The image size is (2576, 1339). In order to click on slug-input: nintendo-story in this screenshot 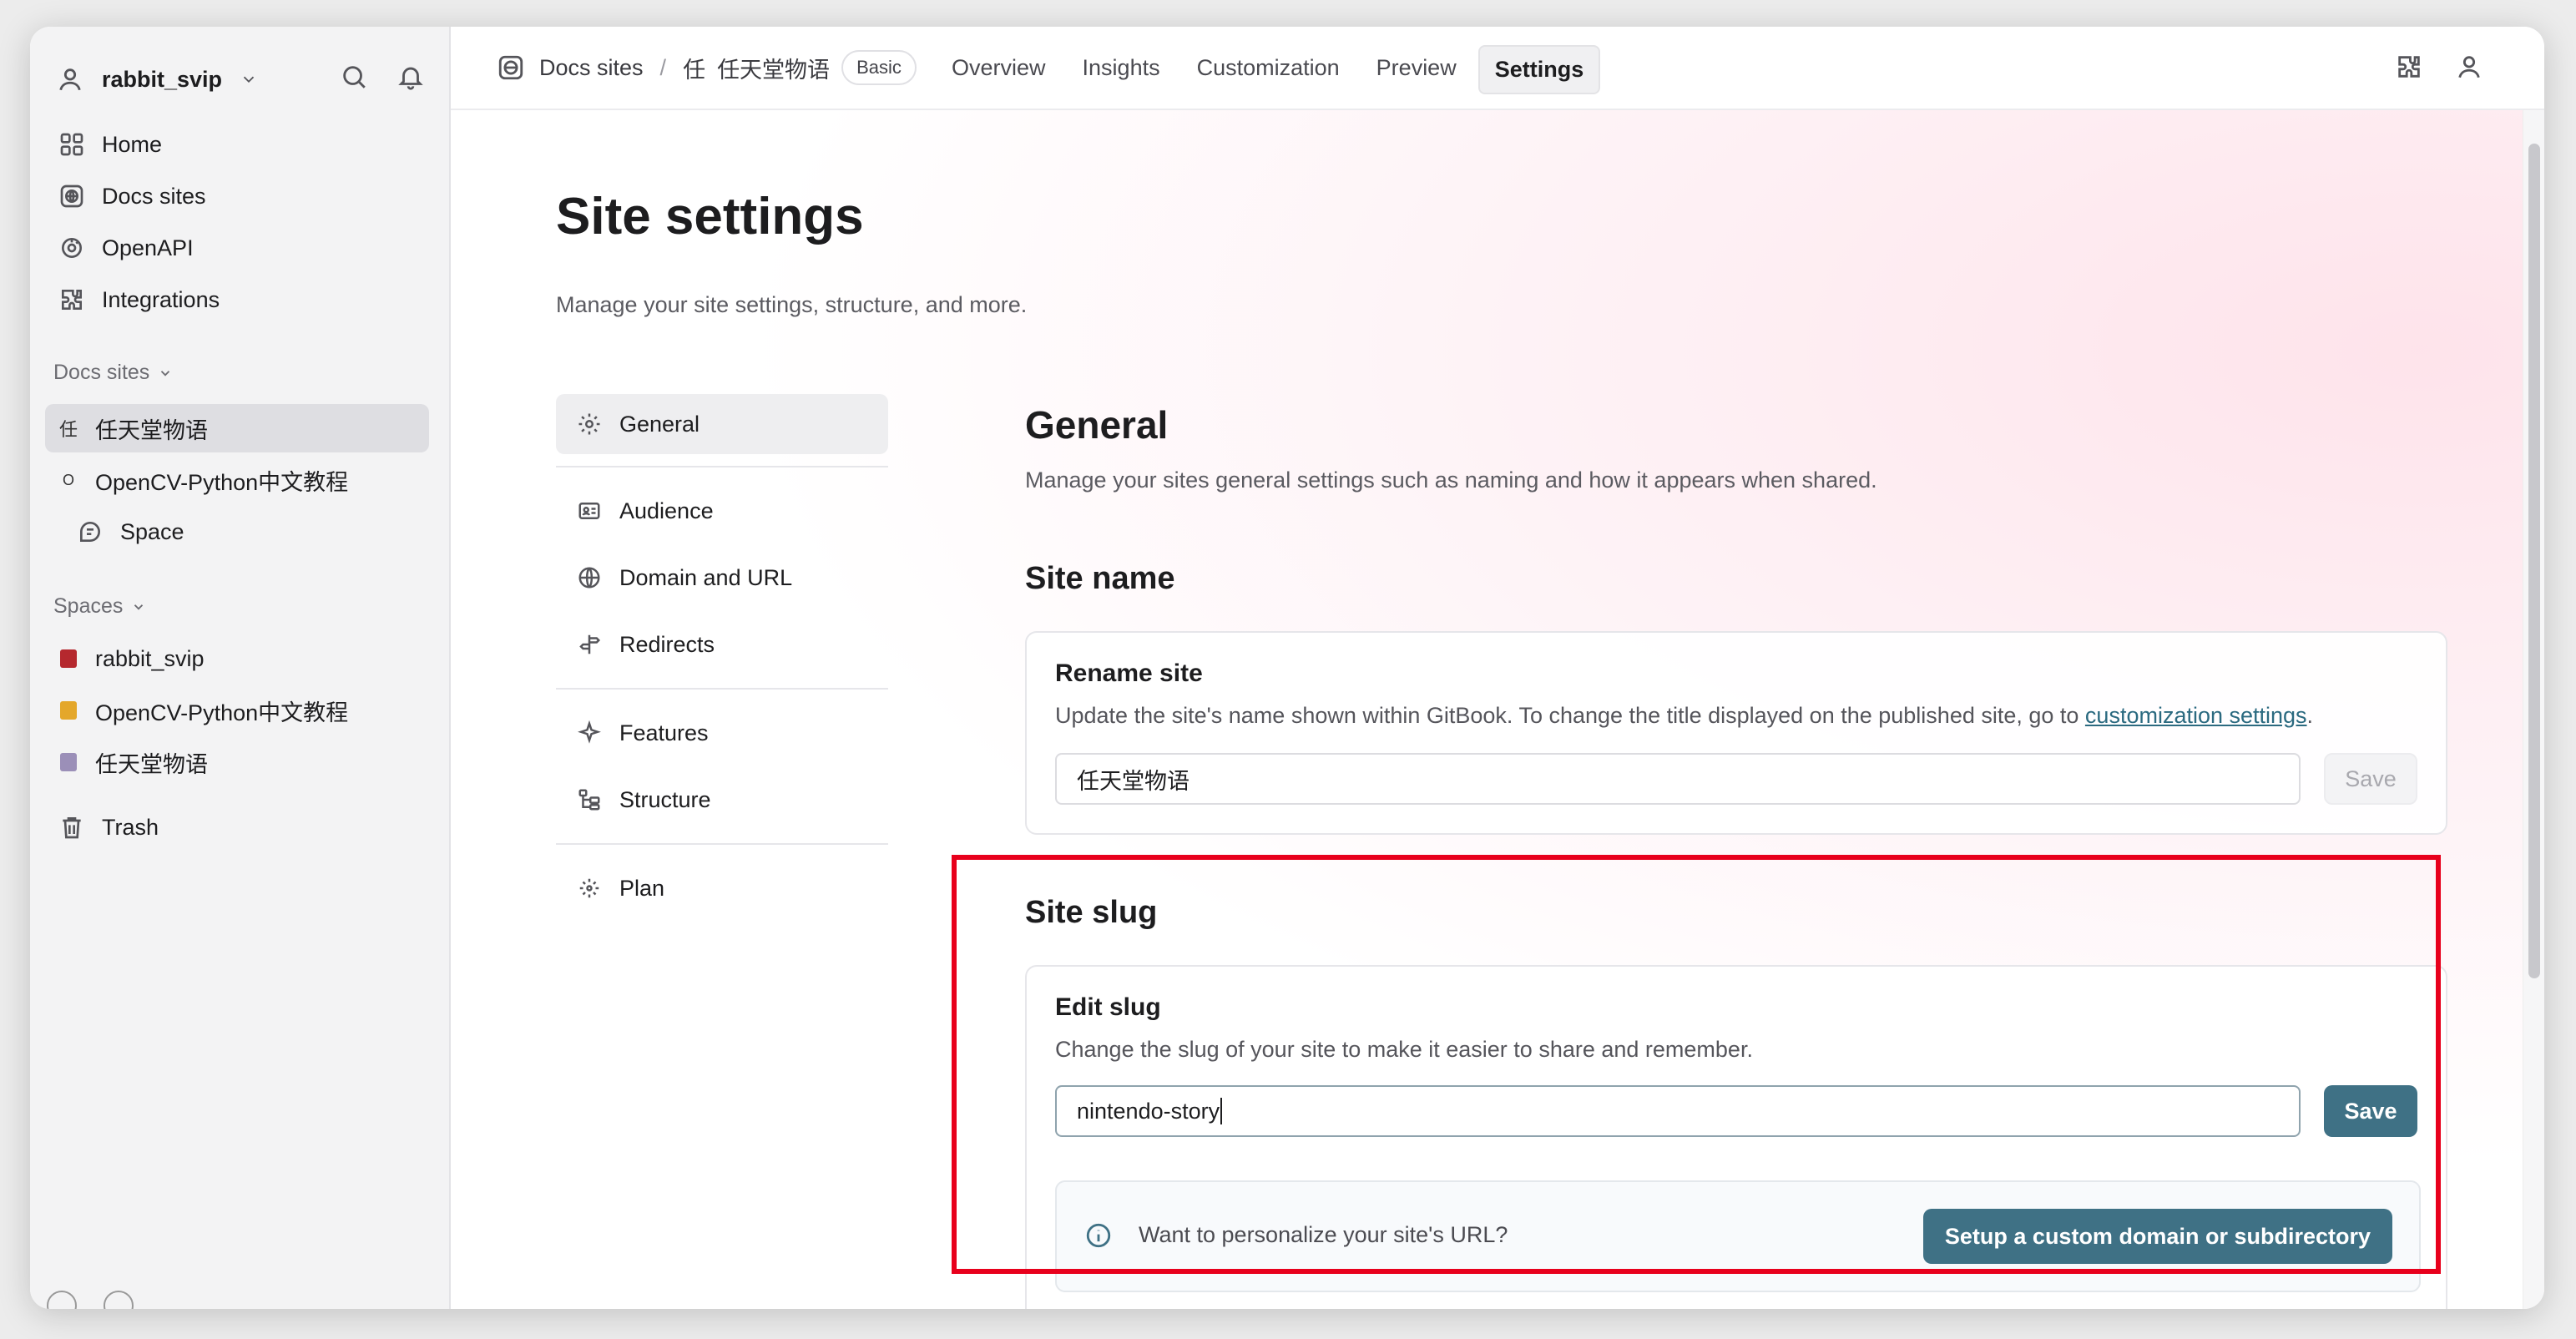, I will do `click(1678, 1111)`.